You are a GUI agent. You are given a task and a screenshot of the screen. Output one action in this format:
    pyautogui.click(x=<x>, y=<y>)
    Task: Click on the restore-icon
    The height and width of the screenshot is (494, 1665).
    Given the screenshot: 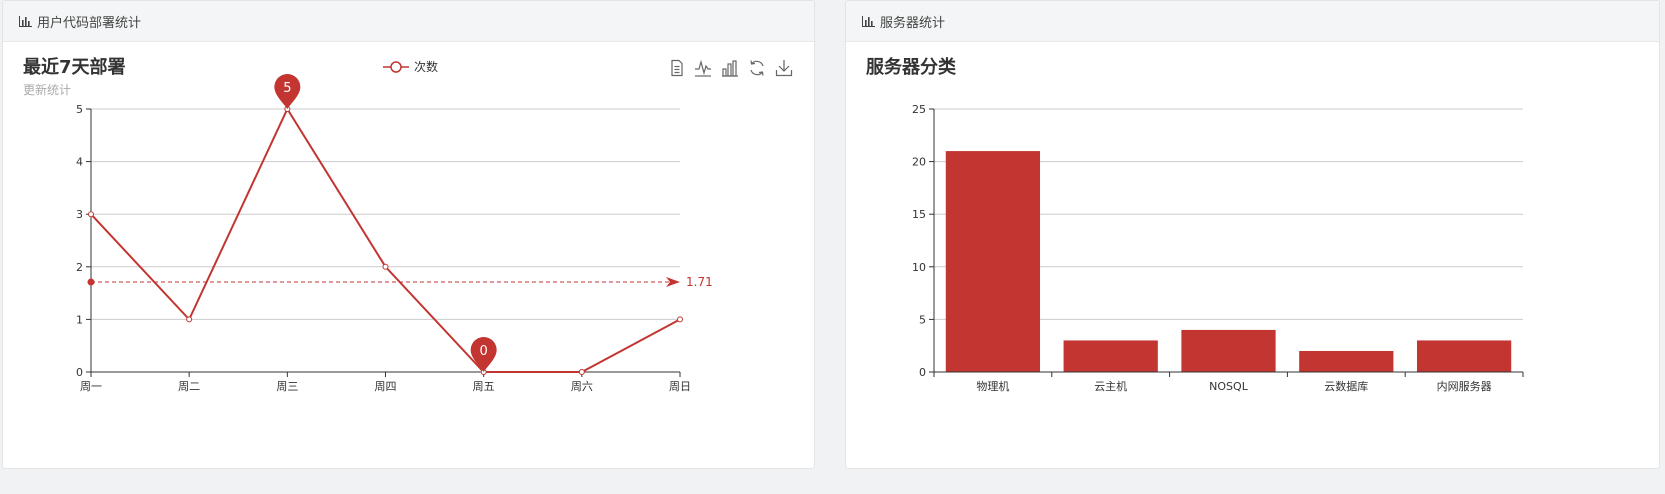 What is the action you would take?
    pyautogui.click(x=757, y=68)
    